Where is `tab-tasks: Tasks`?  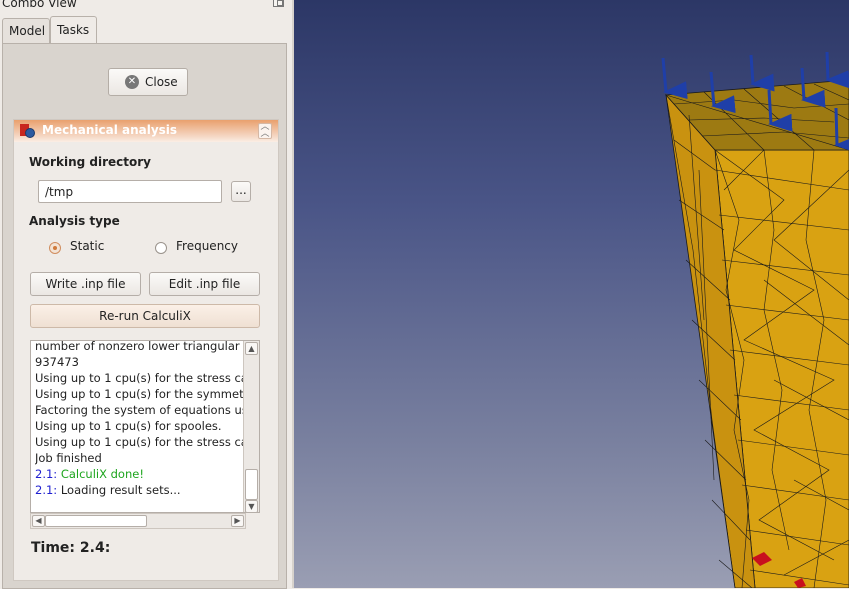 tab-tasks: Tasks is located at coordinates (73, 29).